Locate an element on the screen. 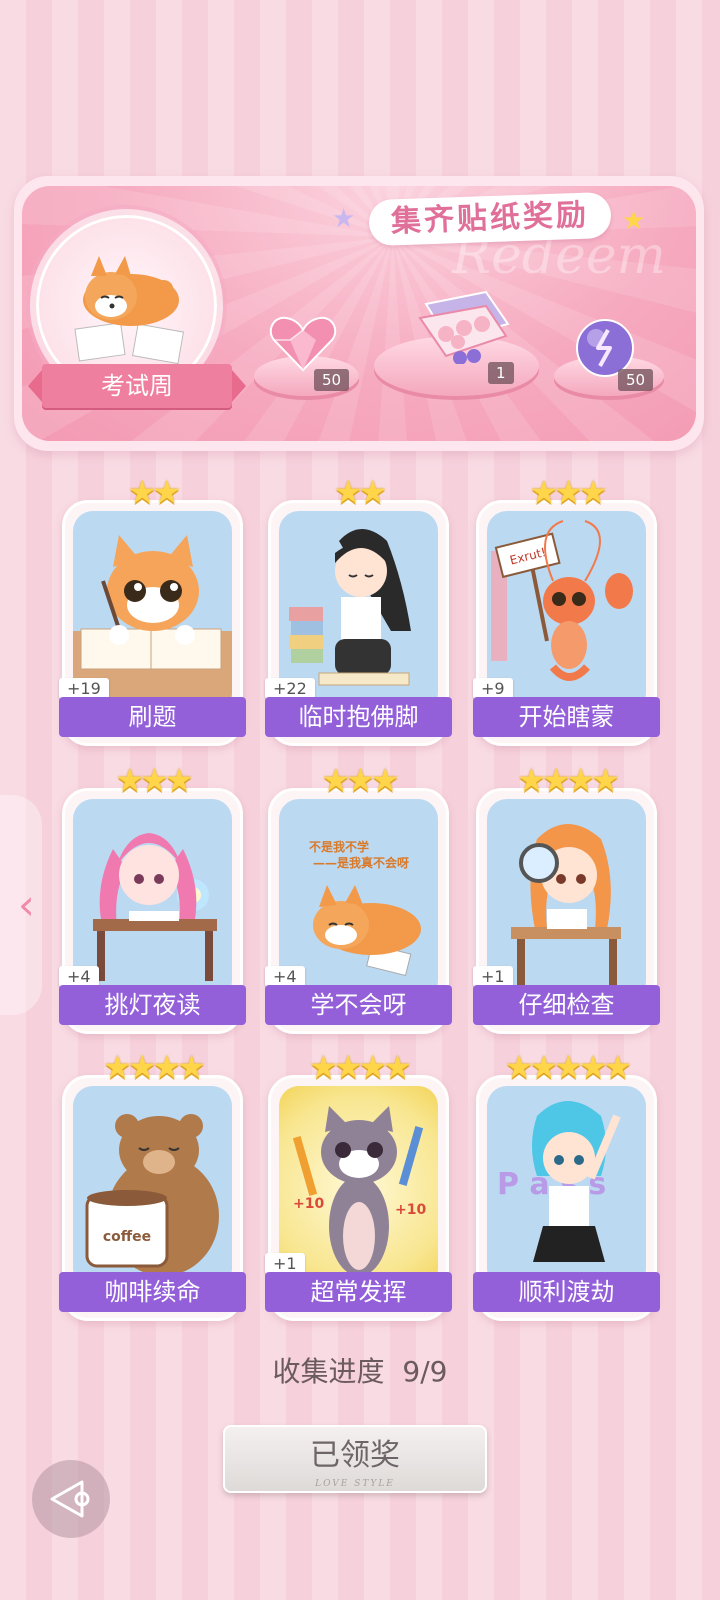 The height and width of the screenshot is (1600, 720). claimed-button-label: 已领奖 is located at coordinates (355, 1455).